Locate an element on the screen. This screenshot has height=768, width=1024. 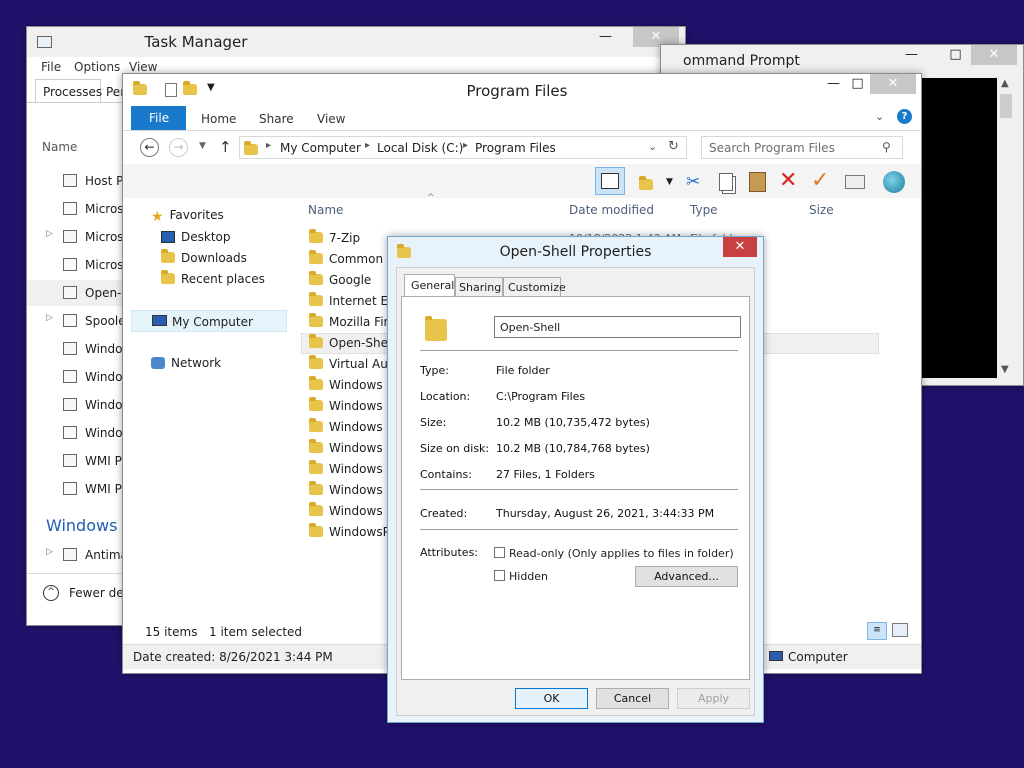
menu-file: File is located at coordinates (51, 67).